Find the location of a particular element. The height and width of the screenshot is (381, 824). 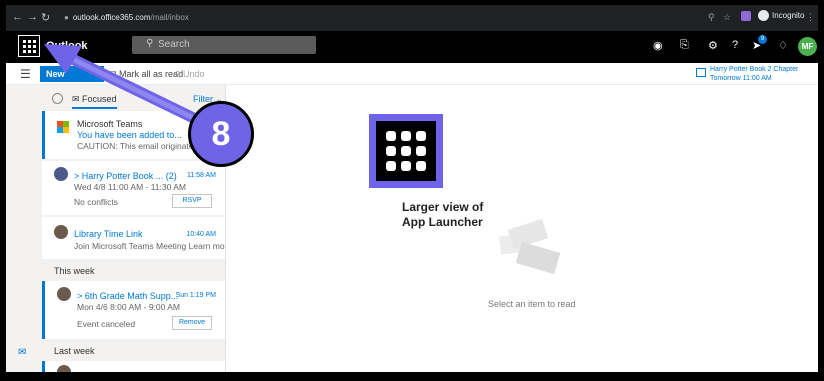

microsoft-logo-icon is located at coordinates (63, 127).